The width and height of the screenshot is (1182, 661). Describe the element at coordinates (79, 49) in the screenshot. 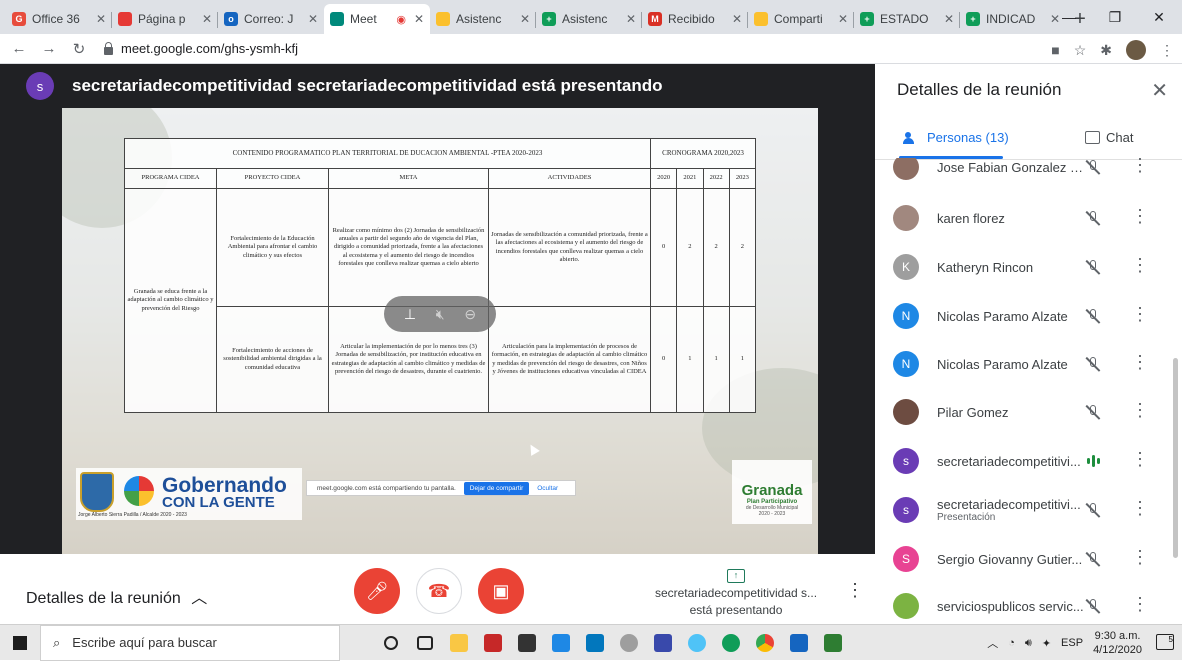

I see `reload-button: ↻` at that location.